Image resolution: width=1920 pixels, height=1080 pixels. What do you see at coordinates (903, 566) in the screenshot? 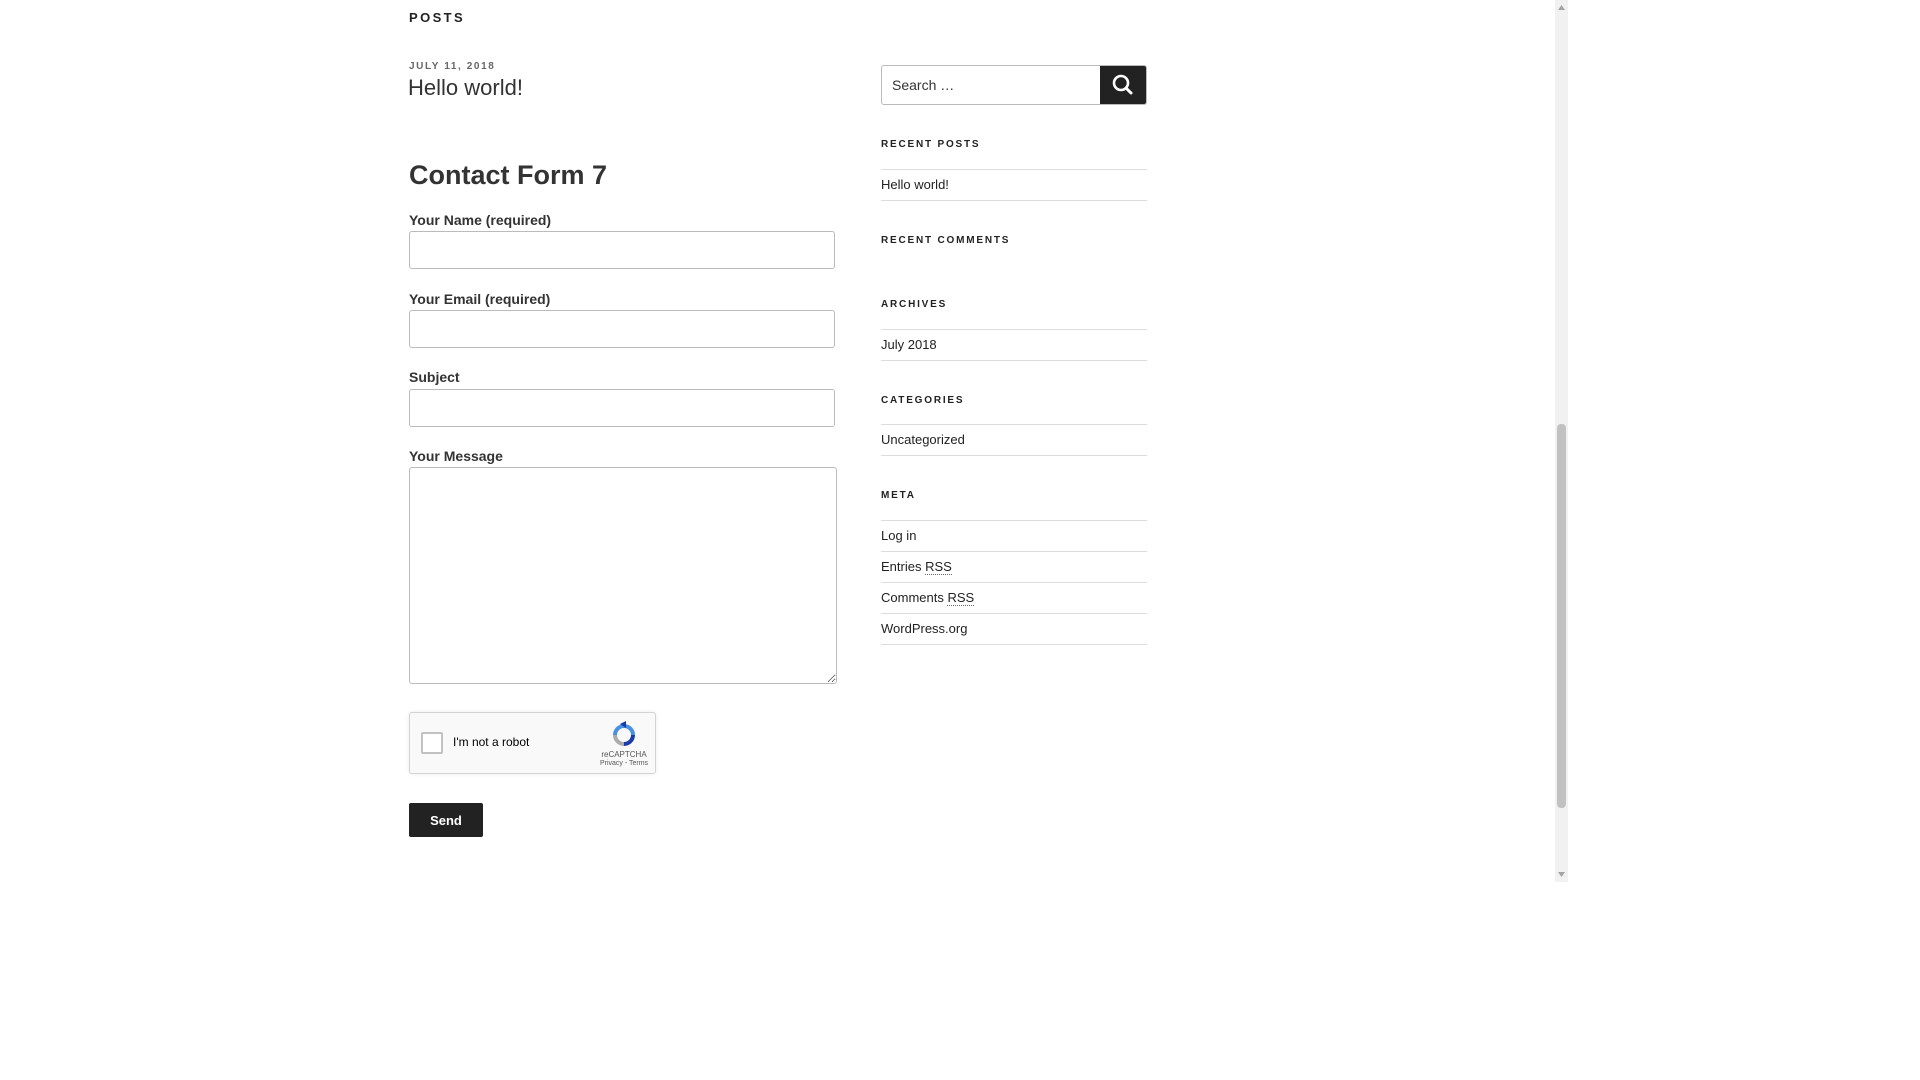
I see `entries-label: Entries` at bounding box center [903, 566].